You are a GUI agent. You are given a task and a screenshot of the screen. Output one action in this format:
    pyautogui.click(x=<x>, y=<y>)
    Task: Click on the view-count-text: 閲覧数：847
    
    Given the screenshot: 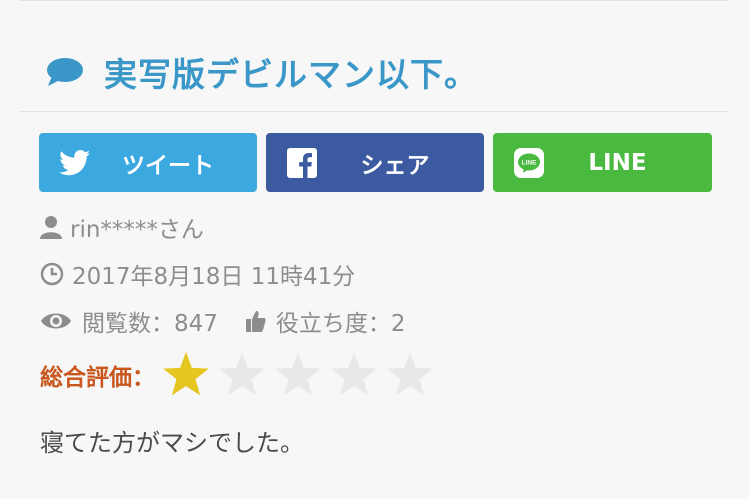 What is the action you would take?
    pyautogui.click(x=150, y=324)
    